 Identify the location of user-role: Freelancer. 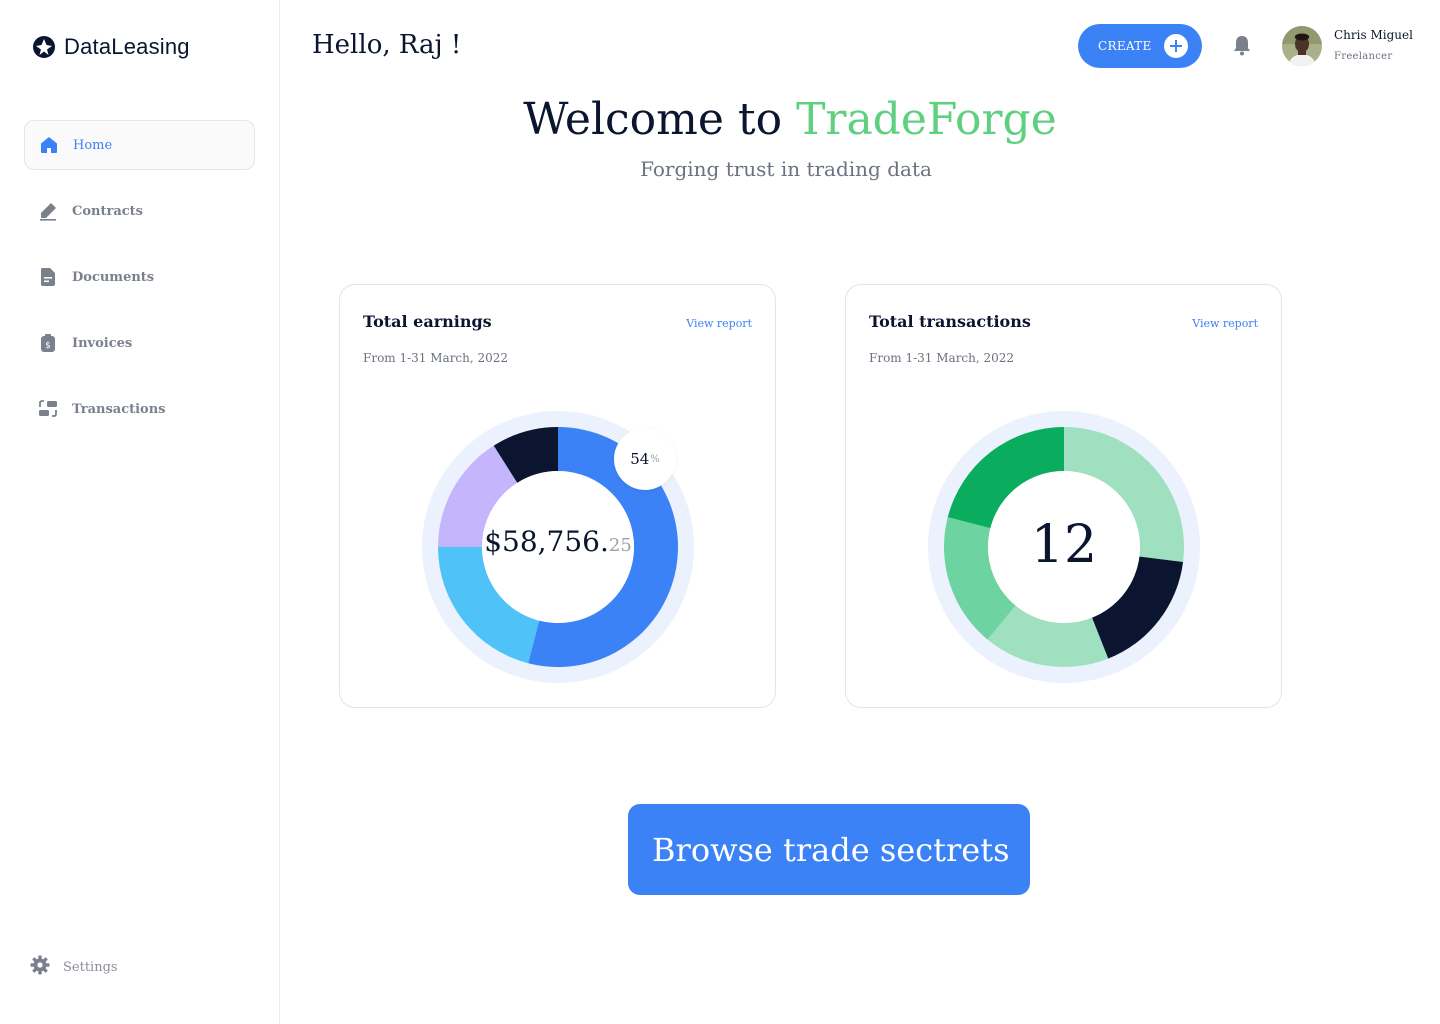
(1363, 56).